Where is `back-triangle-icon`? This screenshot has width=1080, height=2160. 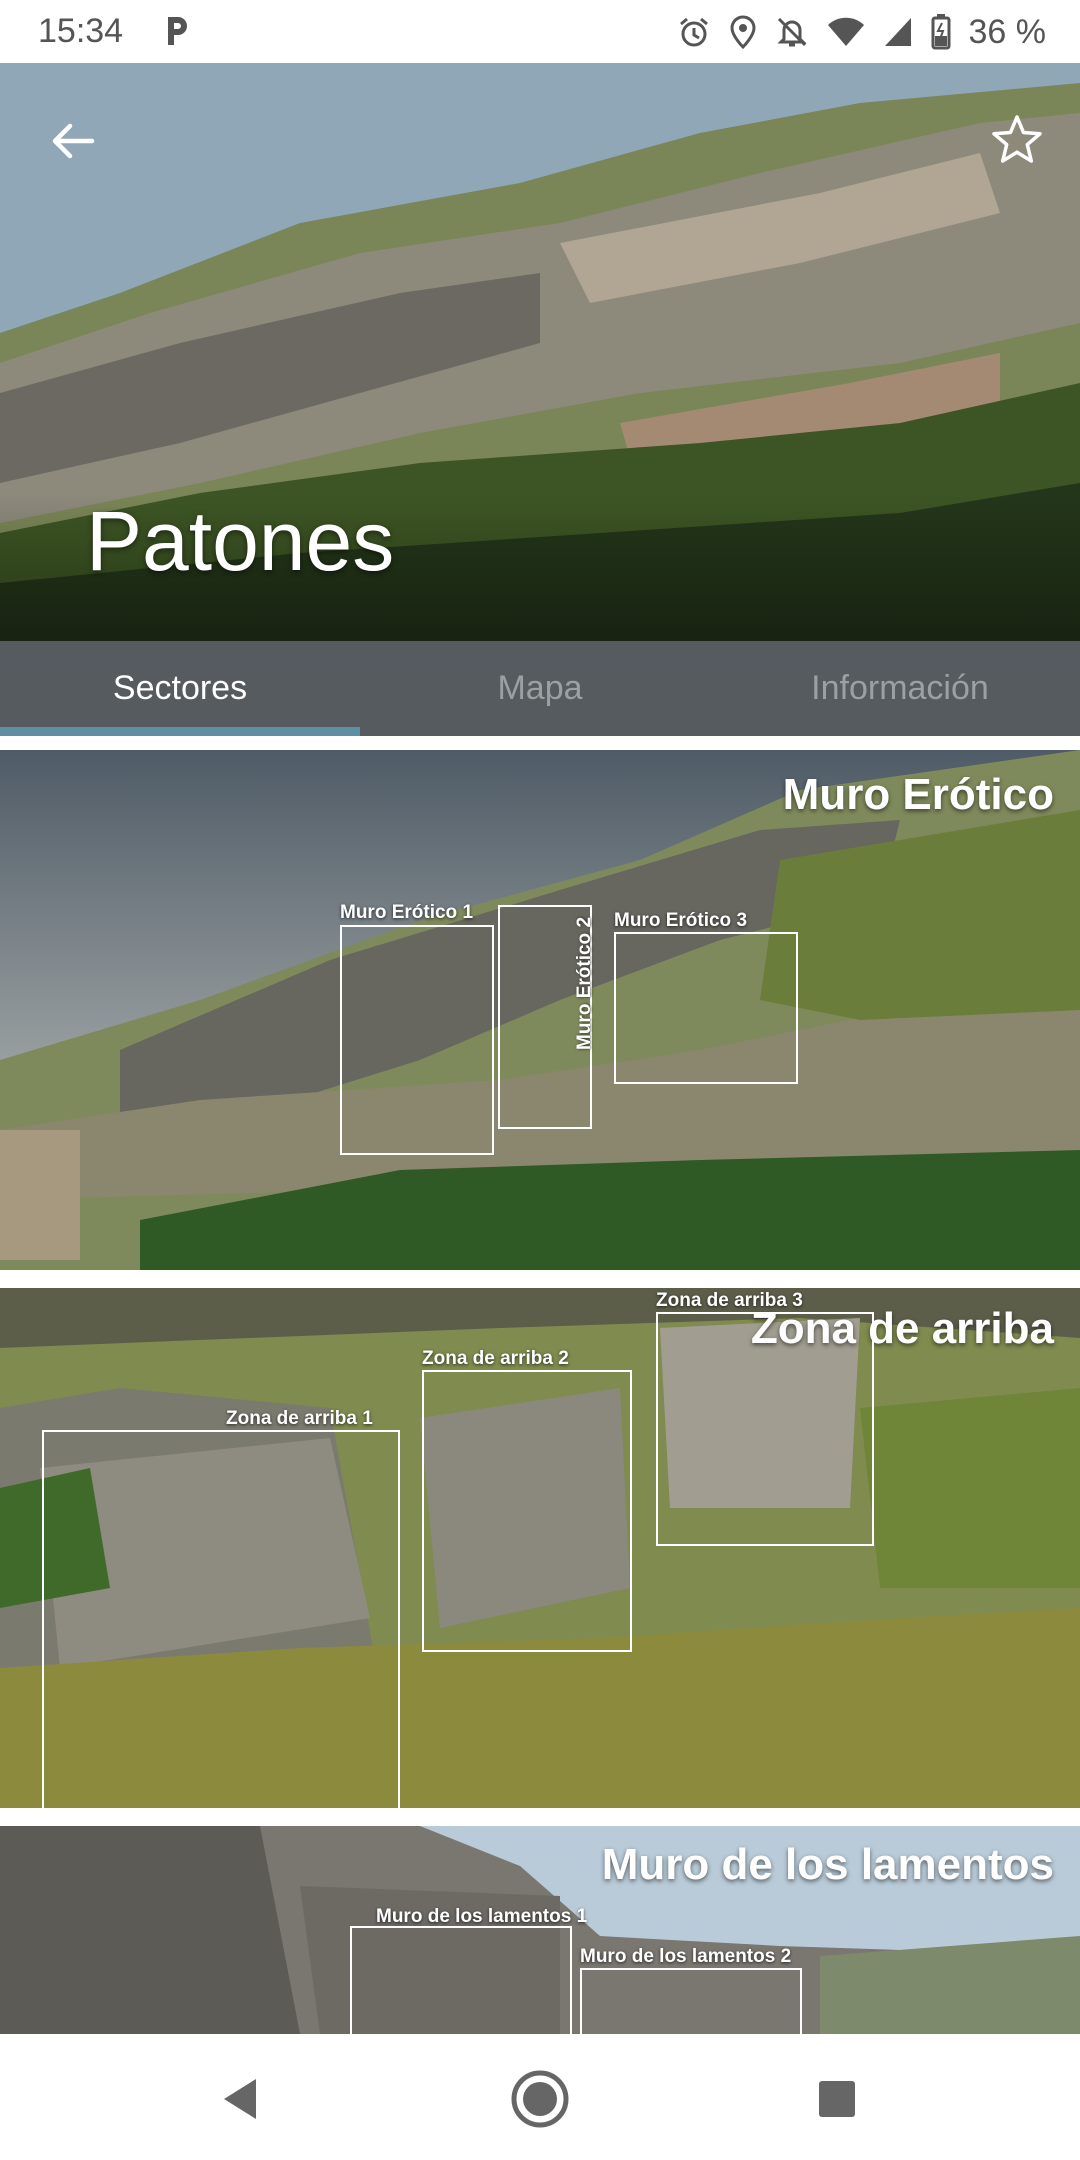
back-triangle-icon is located at coordinates (240, 2099).